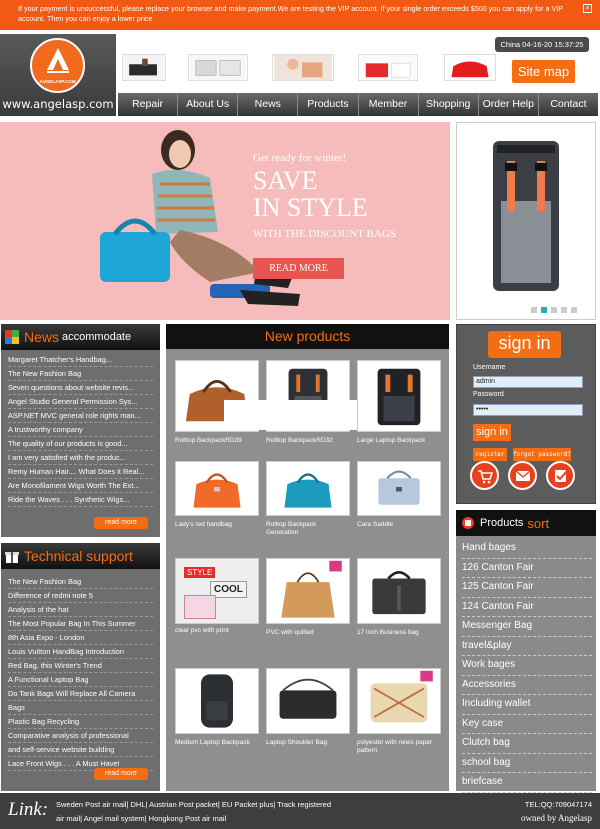  I want to click on support-item: 8th Asia Expo - London, so click(80, 638).